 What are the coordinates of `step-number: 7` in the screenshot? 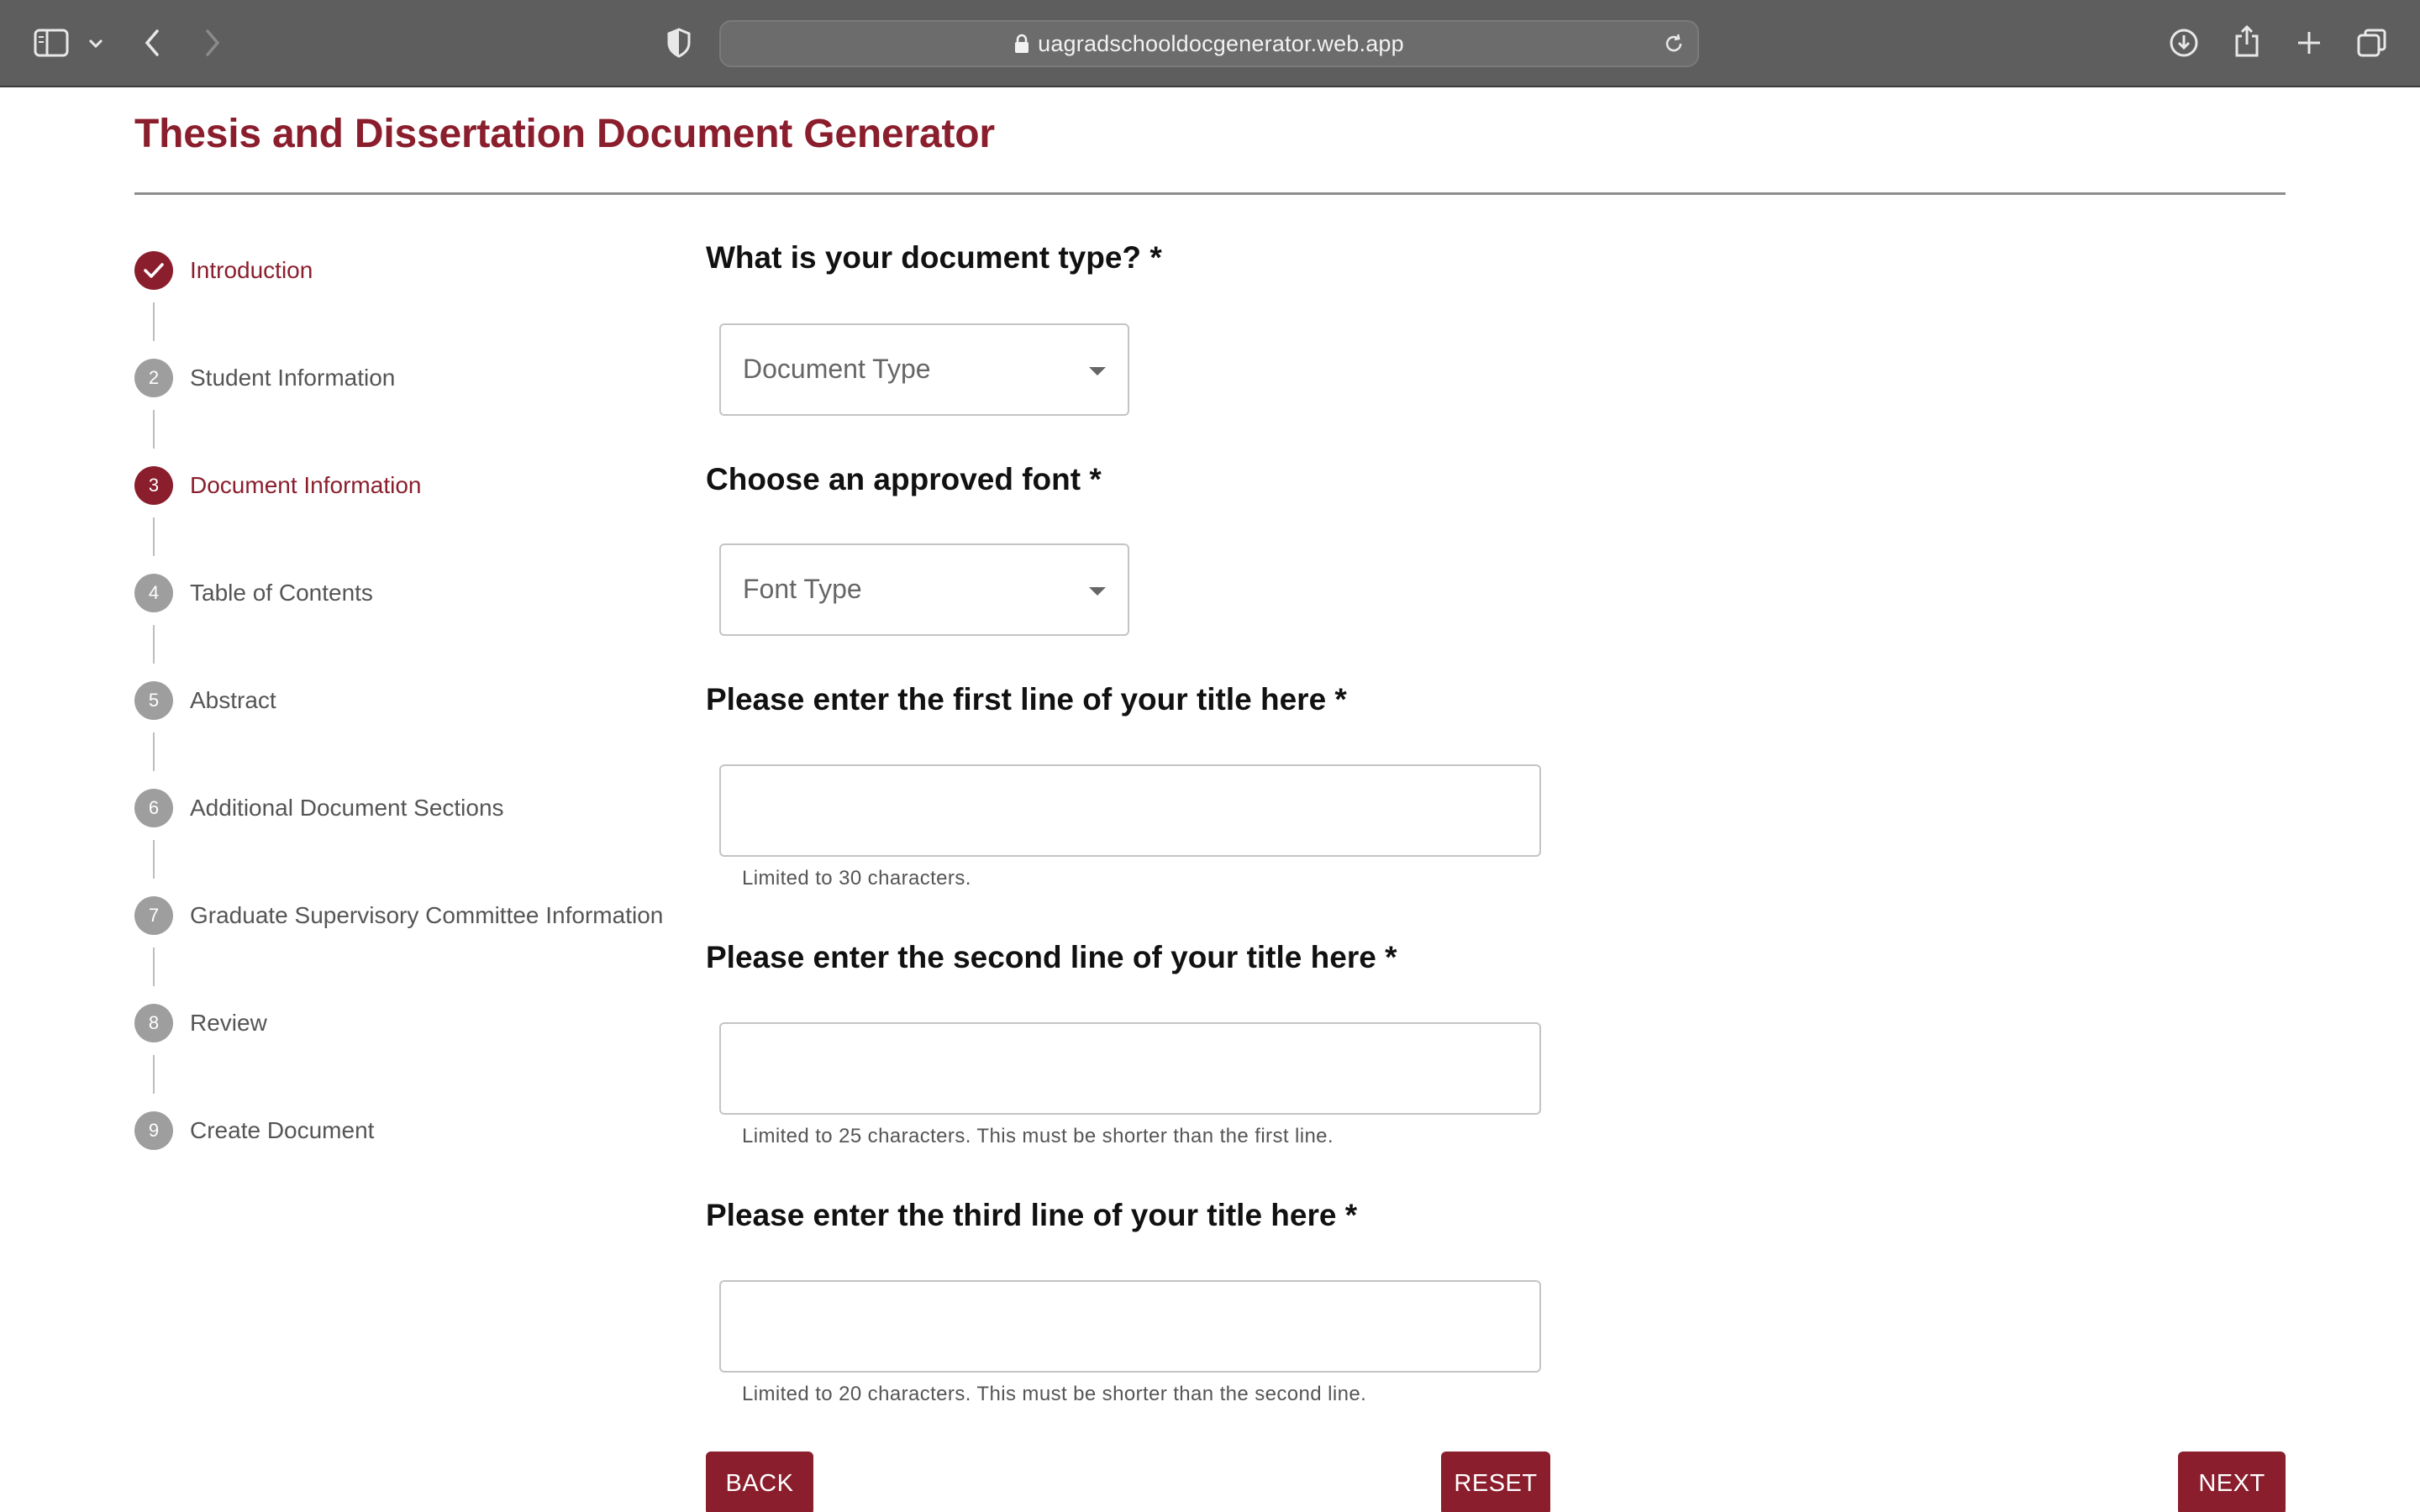 It's located at (153, 915).